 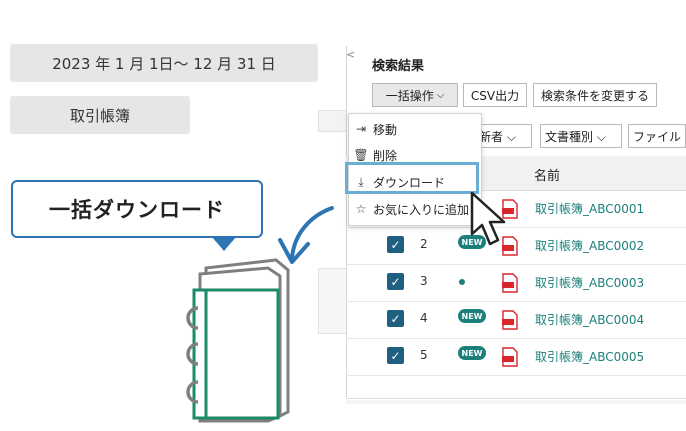 I want to click on doctype-filter: 文書種別 ⌵, so click(x=581, y=136).